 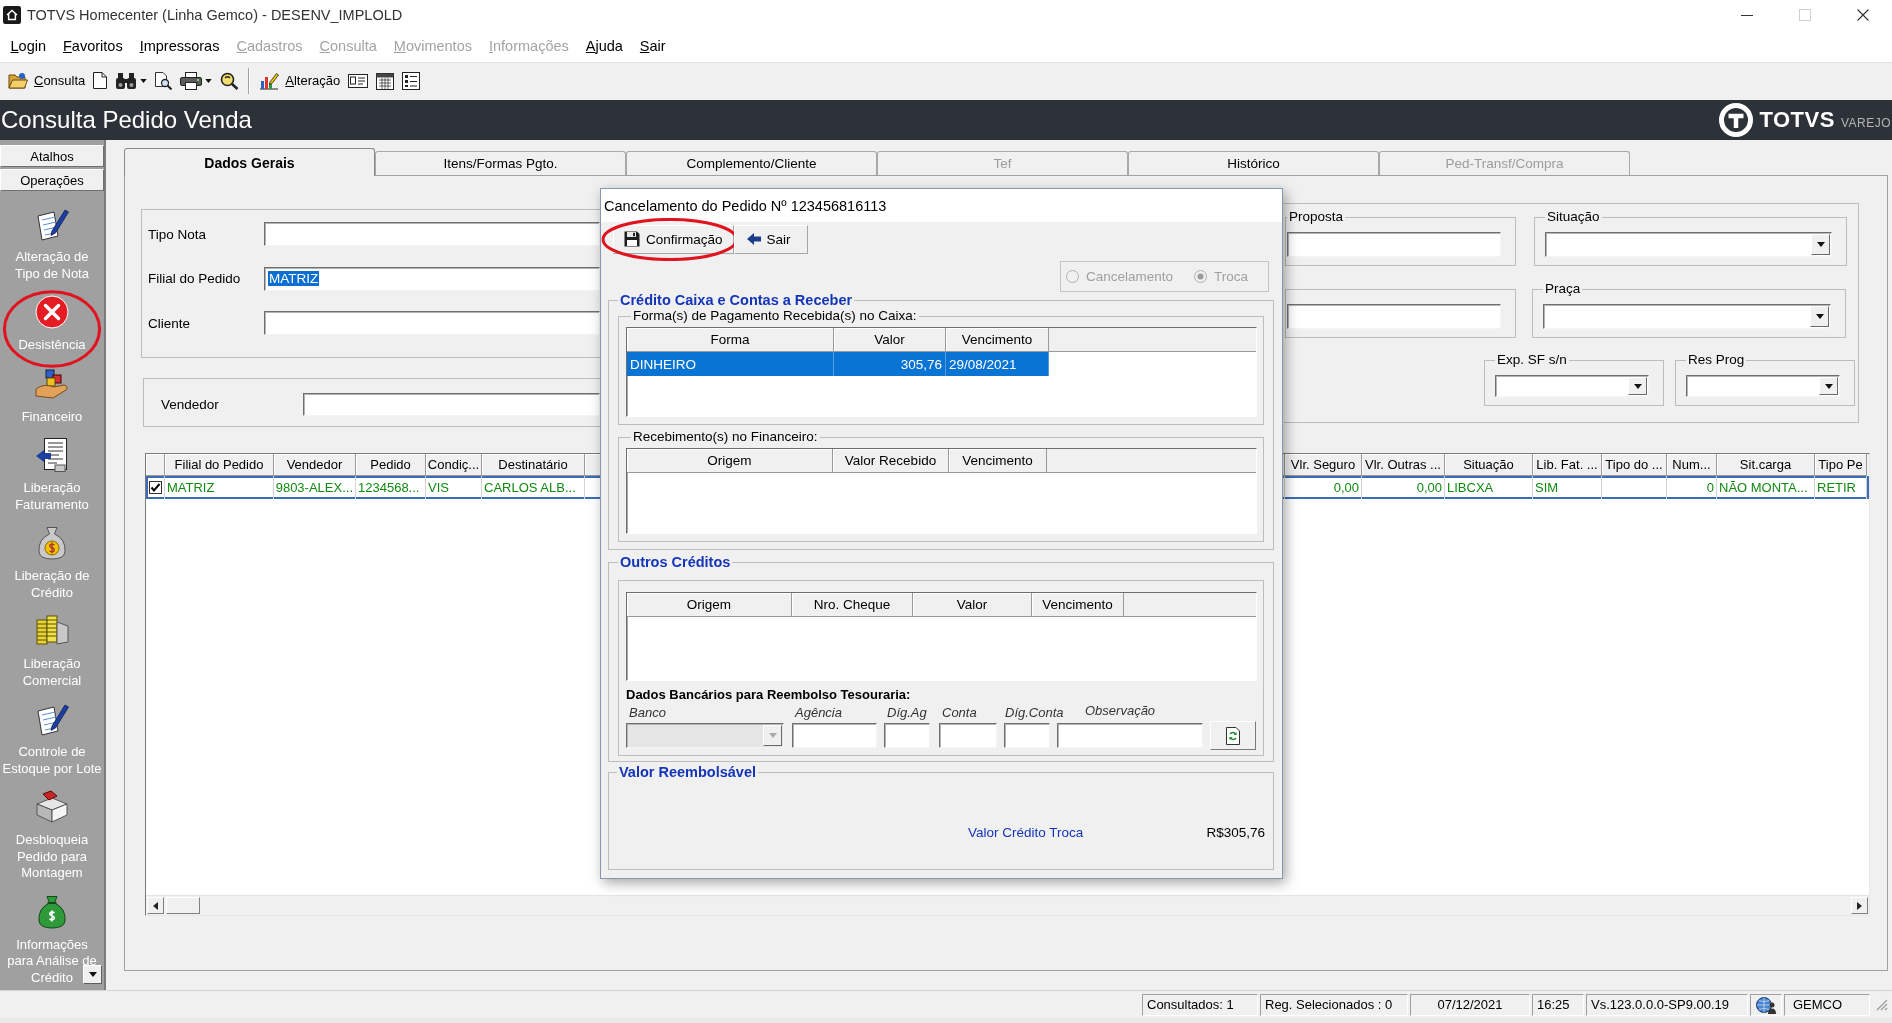 I want to click on document-arrow-icon, so click(x=52, y=455).